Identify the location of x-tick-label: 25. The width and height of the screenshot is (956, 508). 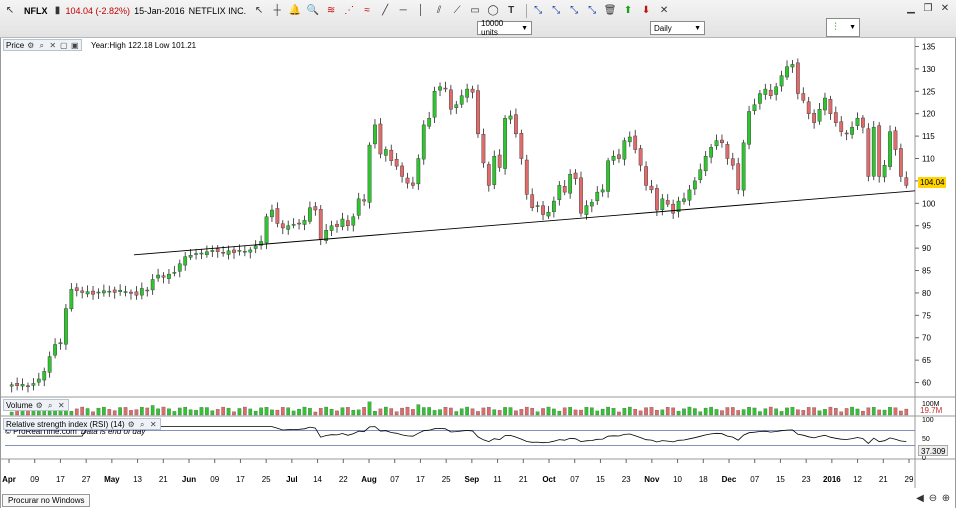
(266, 479).